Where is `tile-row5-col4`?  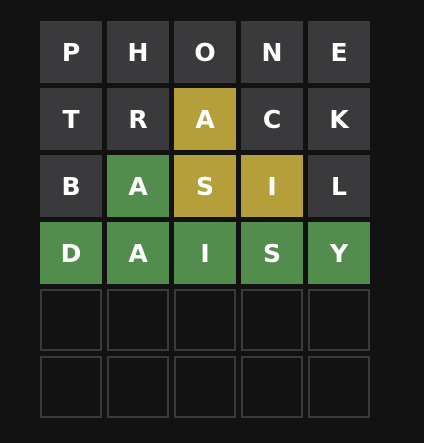
tile-row5-col4 is located at coordinates (272, 320).